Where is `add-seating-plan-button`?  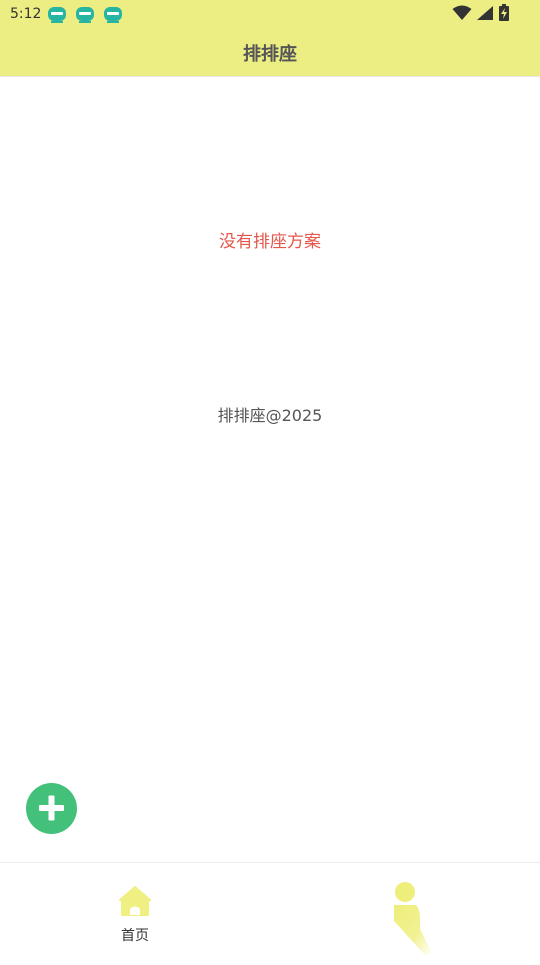
add-seating-plan-button is located at coordinates (51, 808).